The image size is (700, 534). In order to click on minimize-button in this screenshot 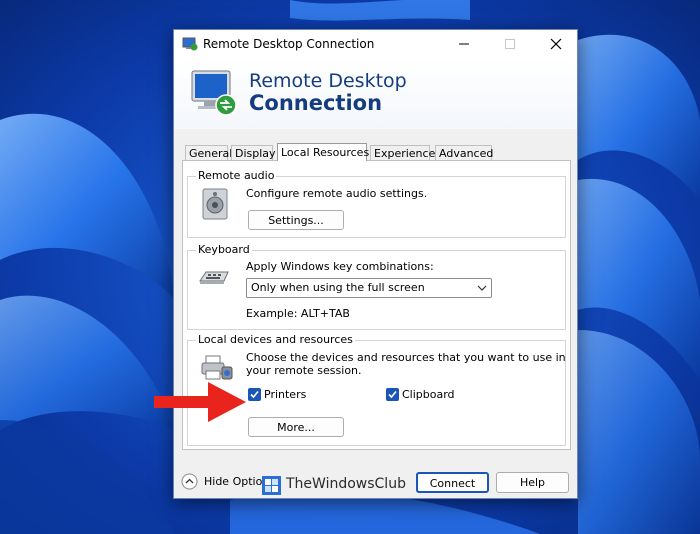, I will do `click(464, 44)`.